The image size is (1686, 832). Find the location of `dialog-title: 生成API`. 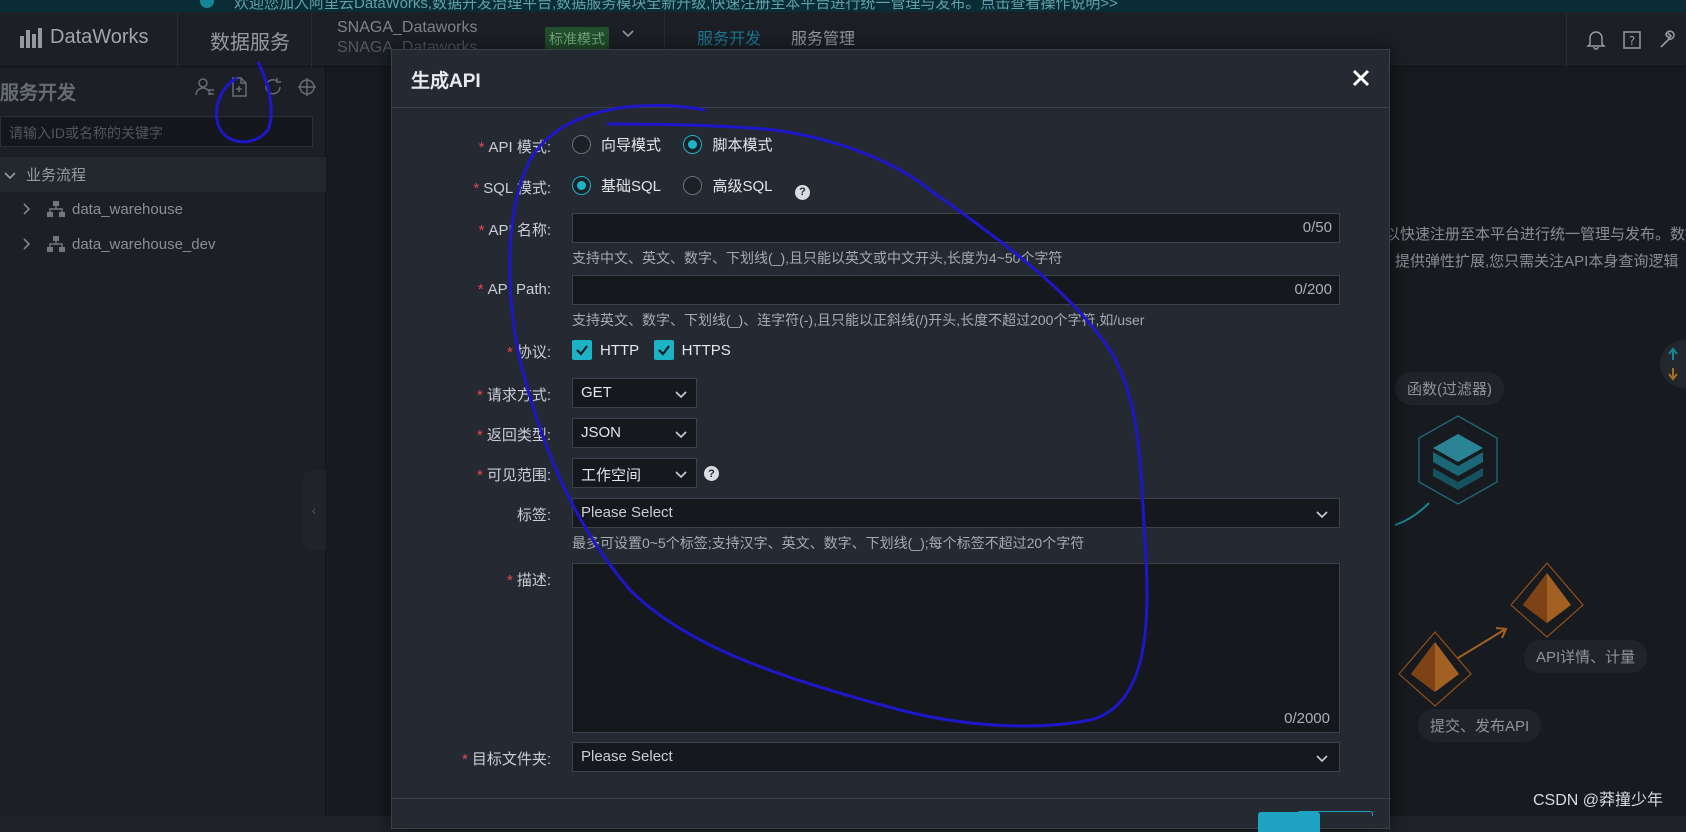

dialog-title: 生成API is located at coordinates (446, 81).